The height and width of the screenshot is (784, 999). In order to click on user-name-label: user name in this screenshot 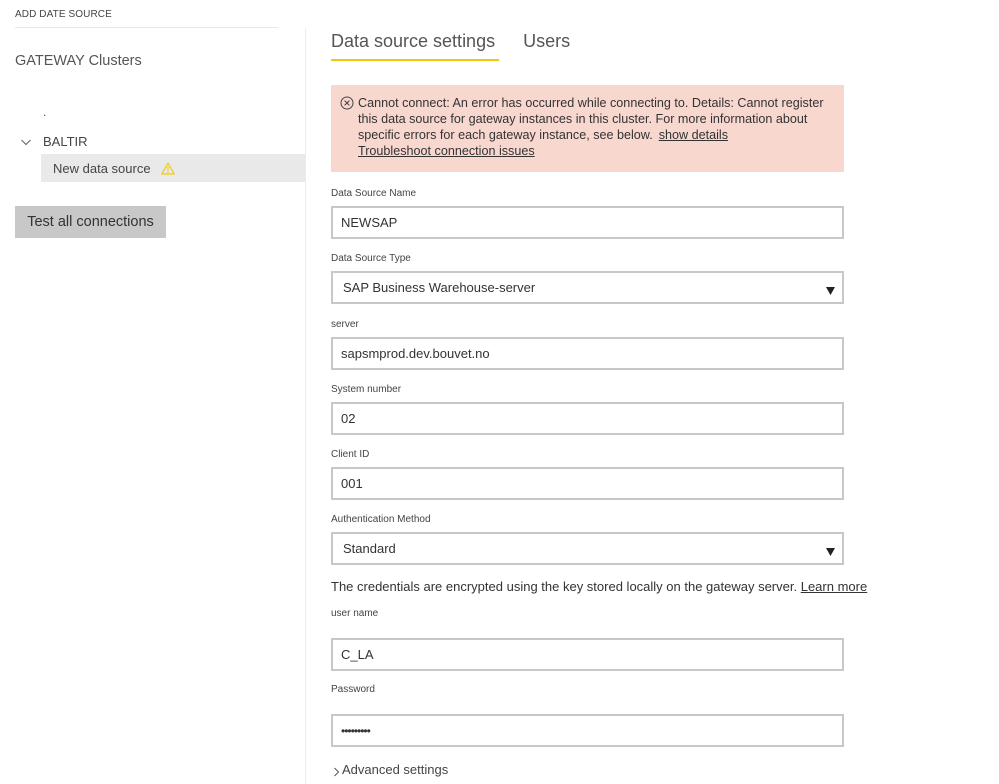, I will do `click(355, 613)`.